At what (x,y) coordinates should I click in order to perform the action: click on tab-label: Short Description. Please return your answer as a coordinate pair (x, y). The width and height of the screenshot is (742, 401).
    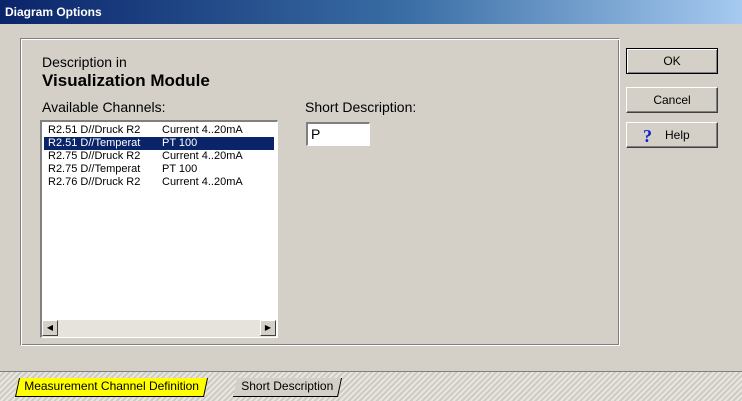
    Looking at the image, I should click on (287, 386).